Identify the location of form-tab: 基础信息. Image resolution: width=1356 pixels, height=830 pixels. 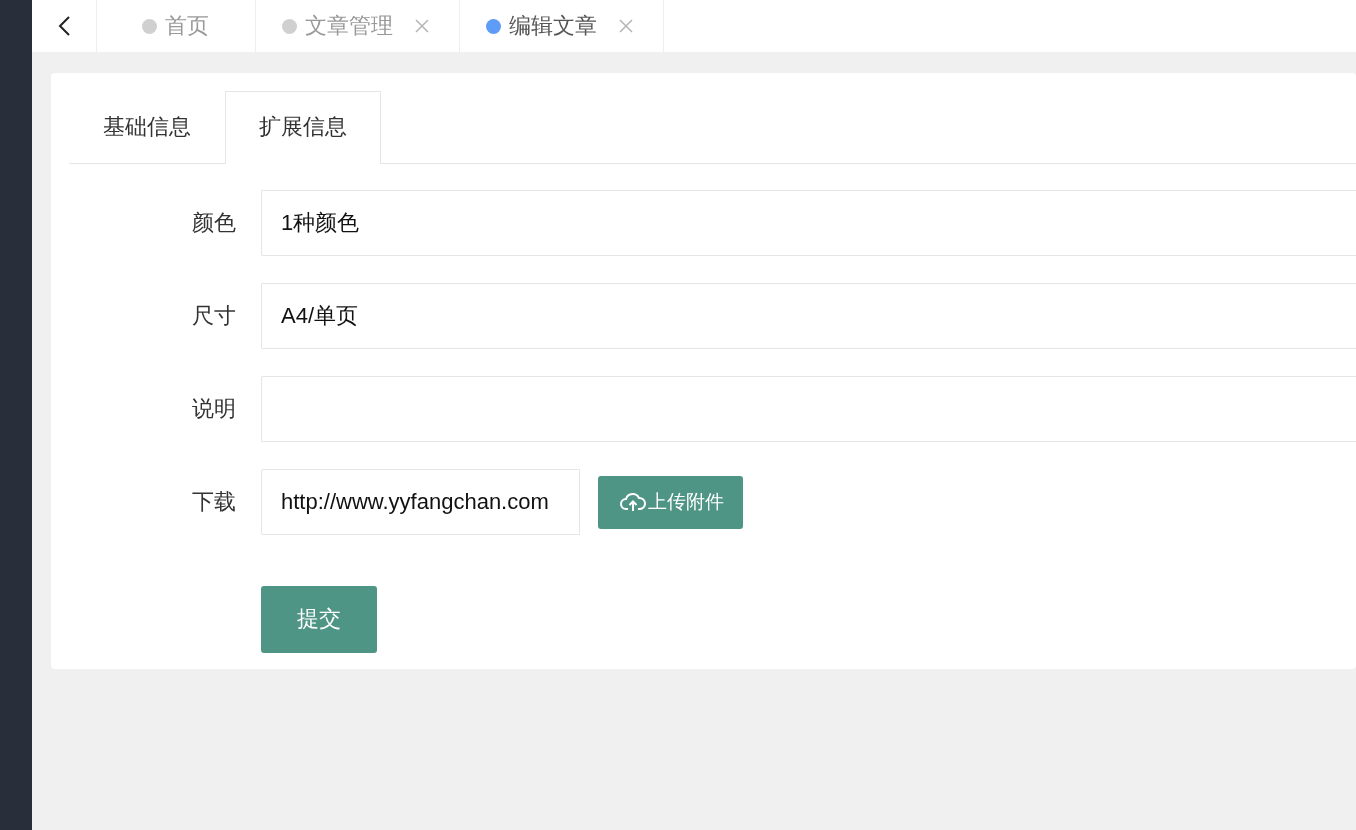
(147, 127).